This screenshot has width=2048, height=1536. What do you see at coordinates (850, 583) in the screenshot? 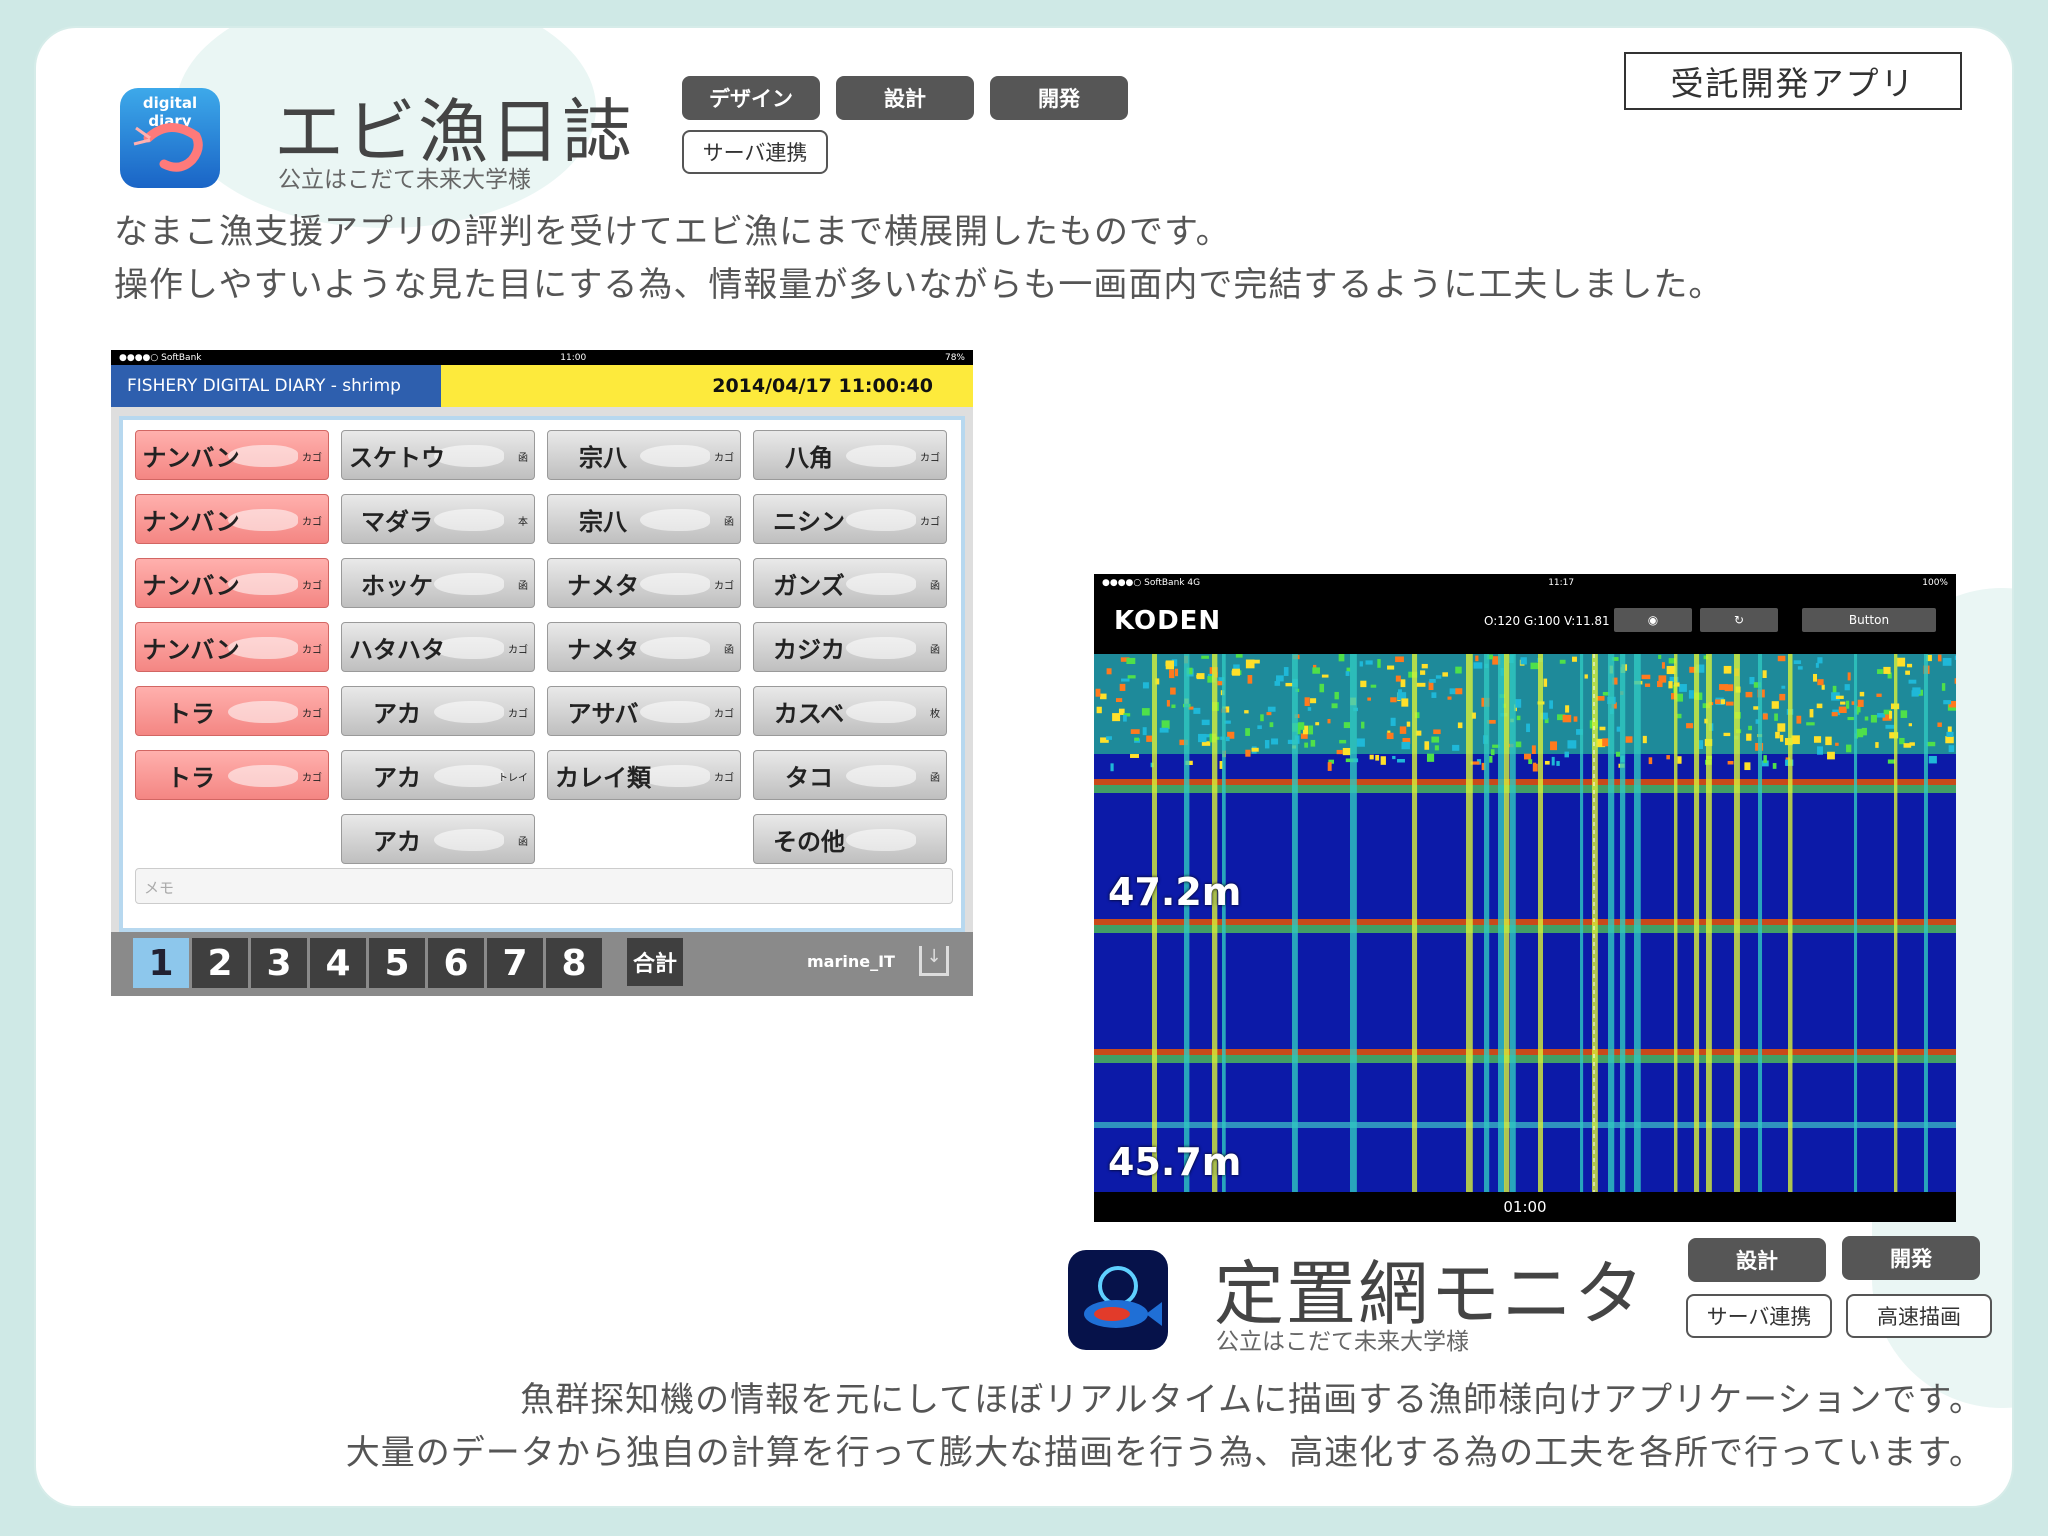
I see `catch-button: ガンズ 函` at bounding box center [850, 583].